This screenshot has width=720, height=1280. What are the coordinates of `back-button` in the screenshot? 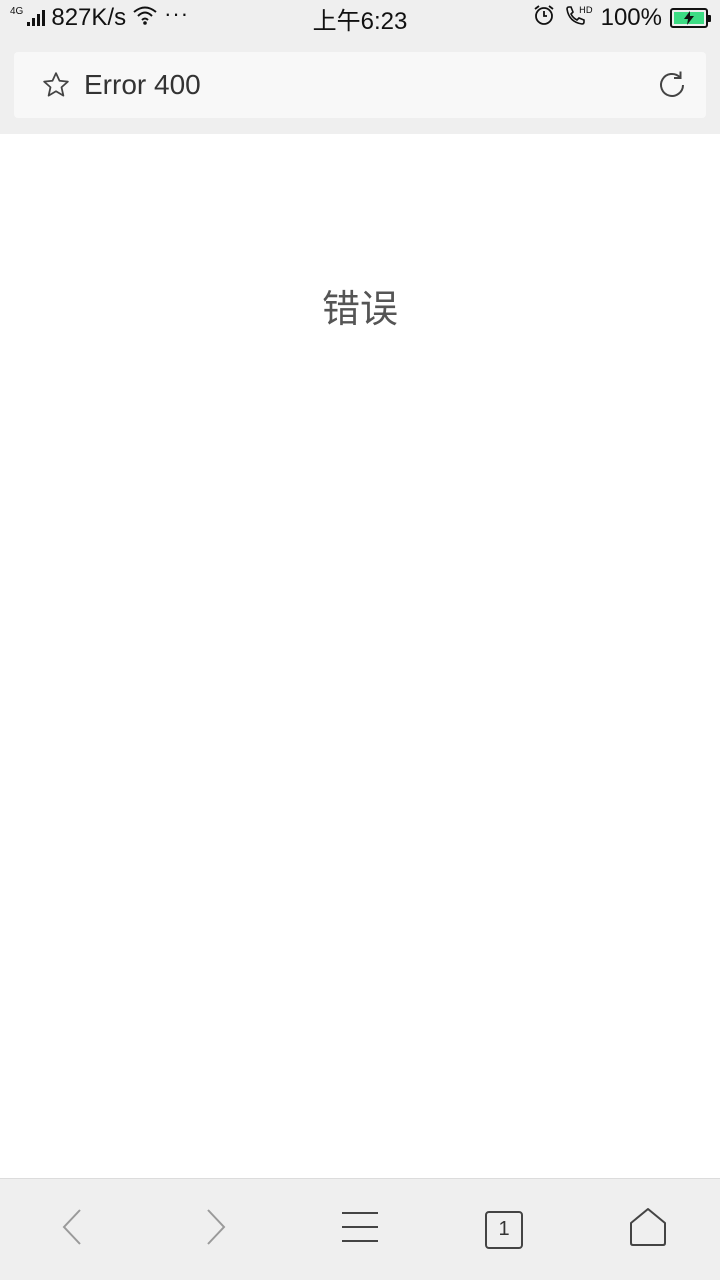 It's located at (72, 1229).